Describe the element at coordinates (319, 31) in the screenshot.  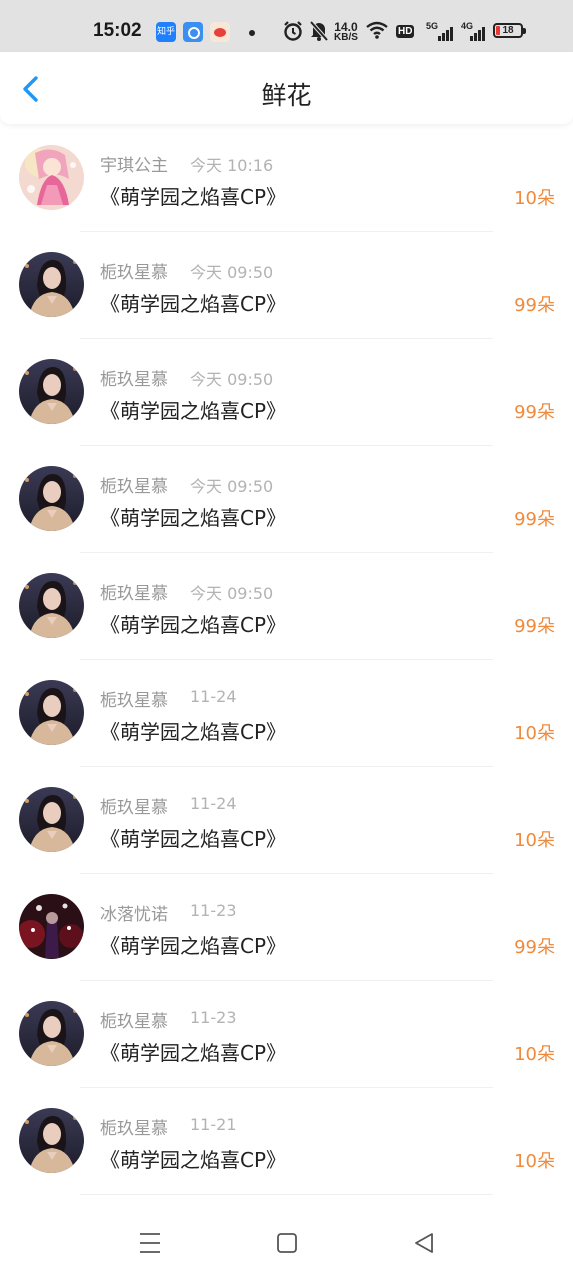
I see `mute-icon` at that location.